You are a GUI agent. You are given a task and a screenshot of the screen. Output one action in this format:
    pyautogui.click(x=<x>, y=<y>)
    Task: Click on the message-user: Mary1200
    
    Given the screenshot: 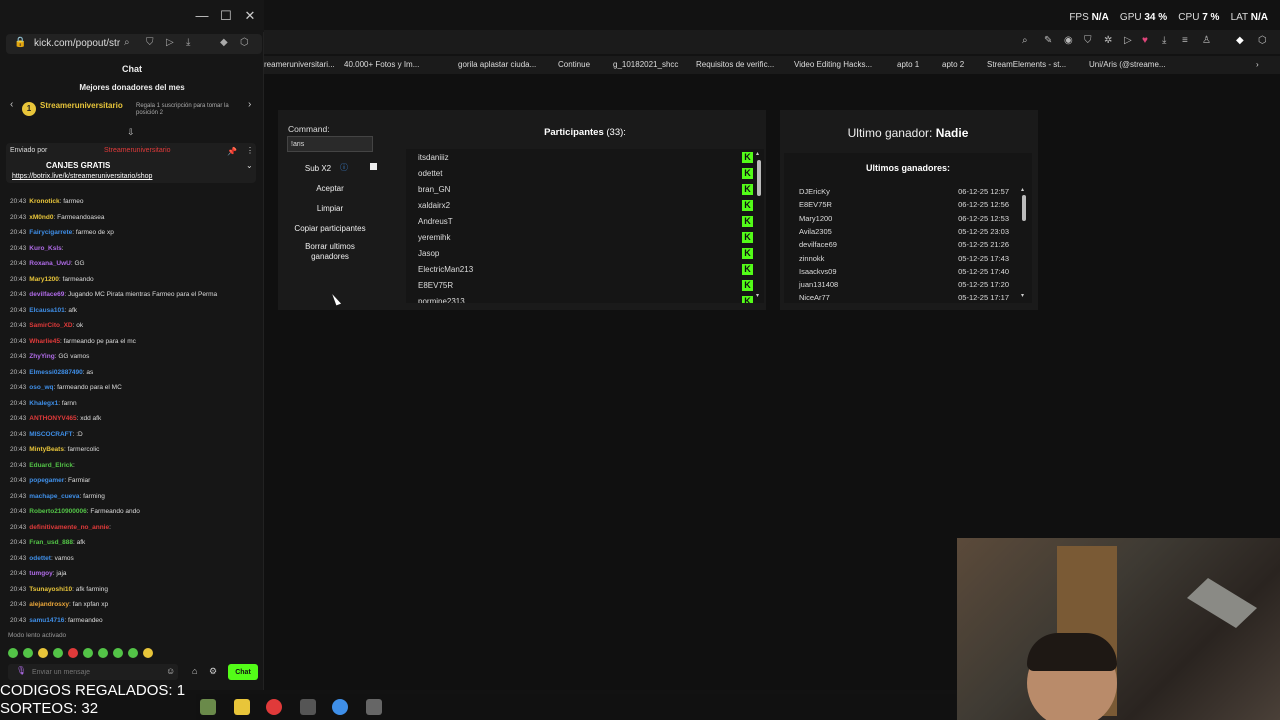 What is the action you would take?
    pyautogui.click(x=44, y=279)
    